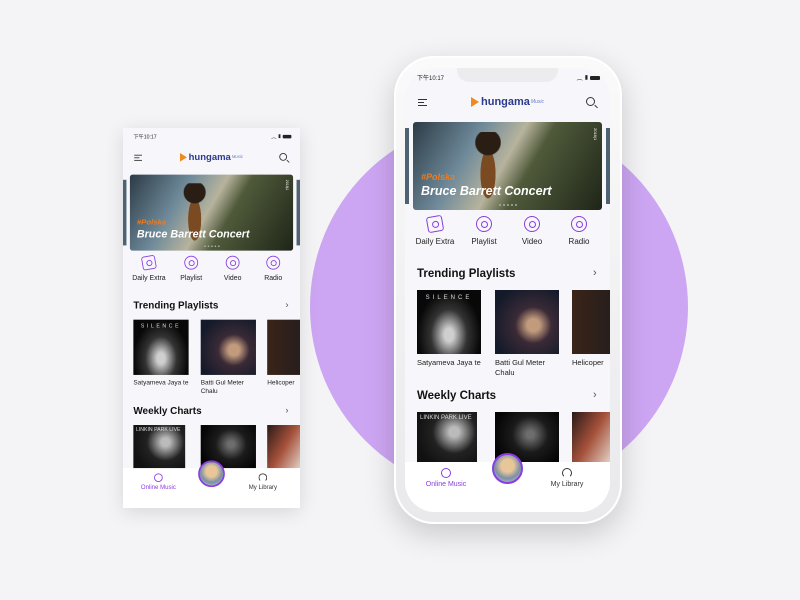 Image resolution: width=800 pixels, height=600 pixels. I want to click on logo-subtext: Music, so click(237, 157).